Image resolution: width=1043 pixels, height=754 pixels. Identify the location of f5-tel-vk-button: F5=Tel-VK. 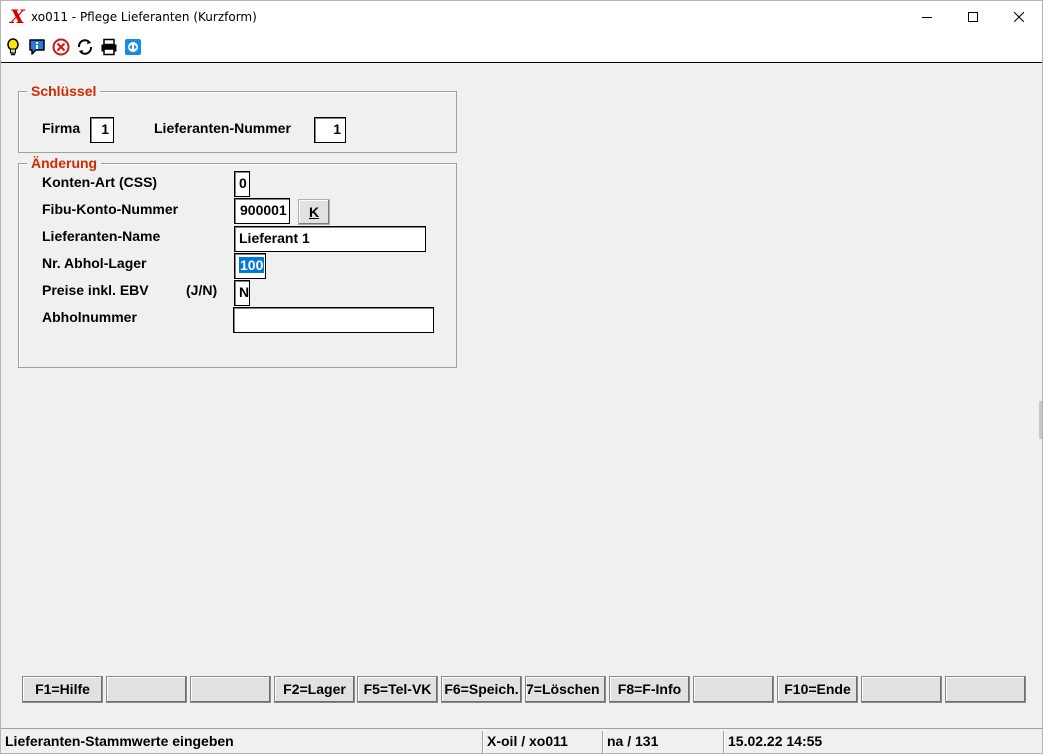
(397, 689).